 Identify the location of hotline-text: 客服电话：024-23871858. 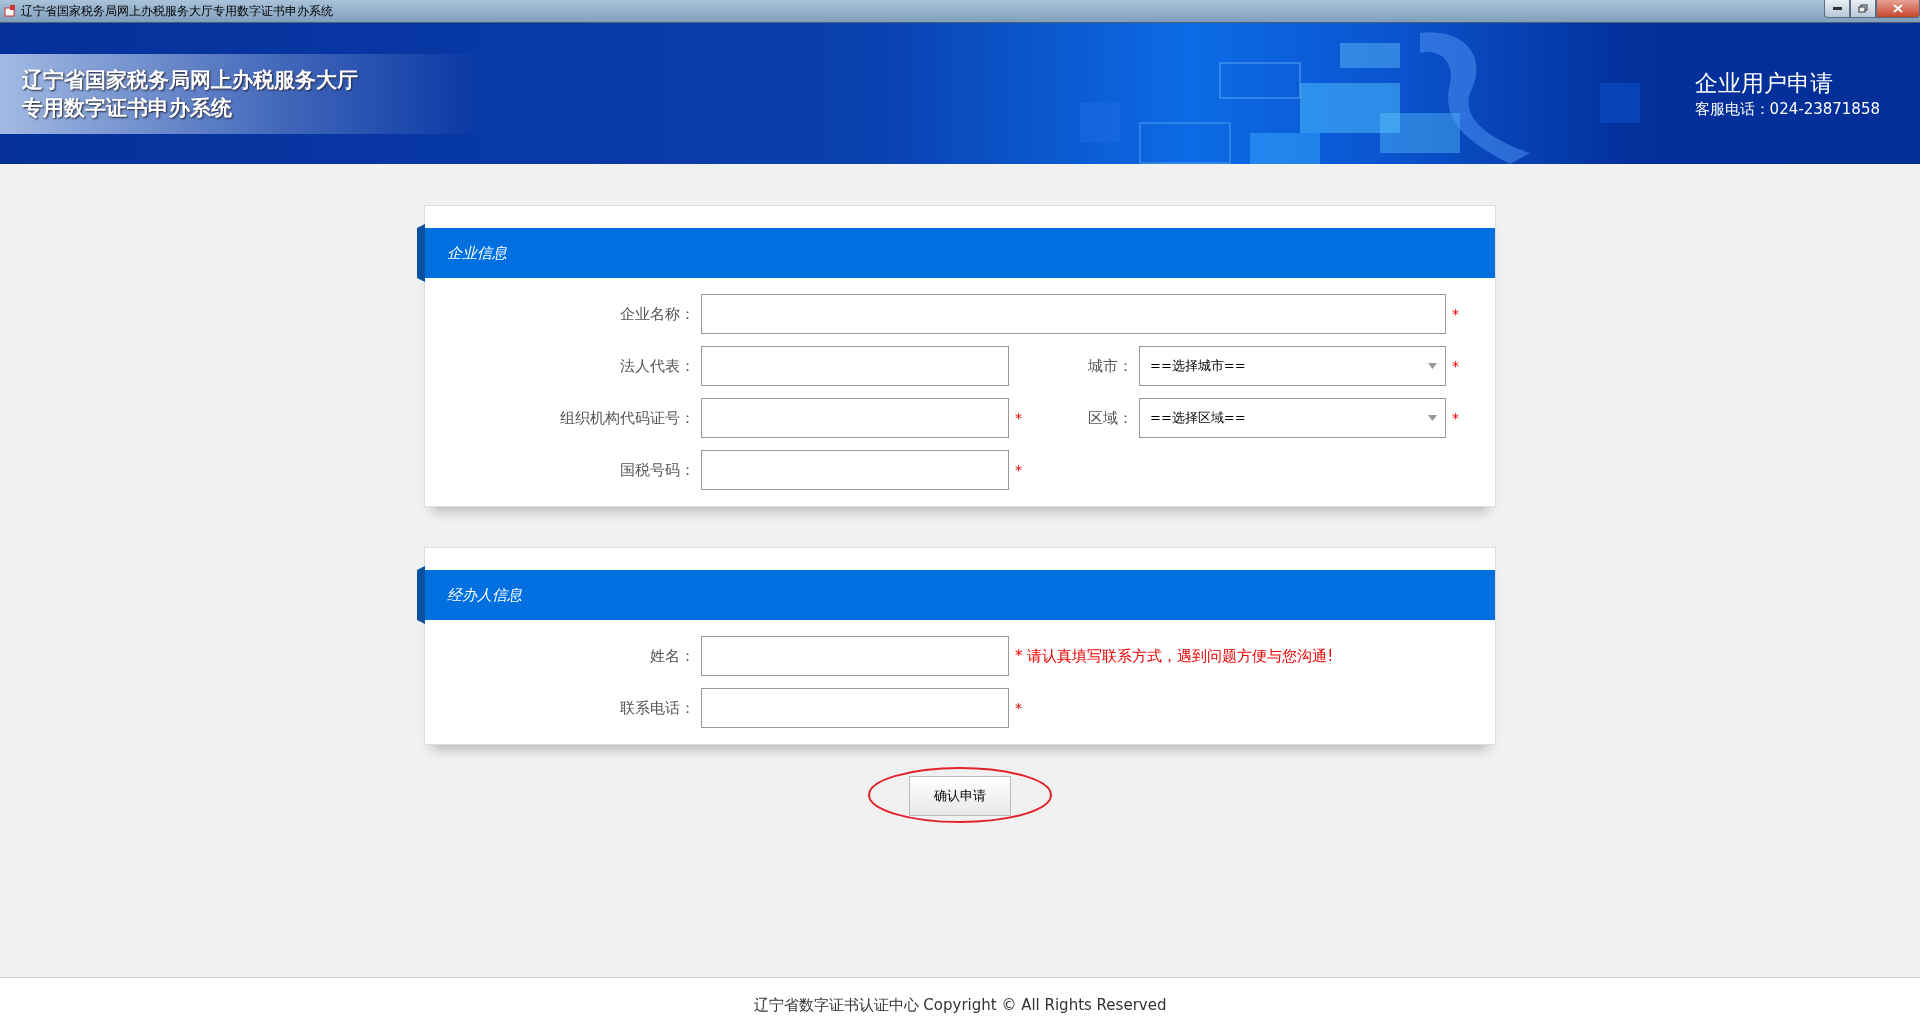
(1787, 109).